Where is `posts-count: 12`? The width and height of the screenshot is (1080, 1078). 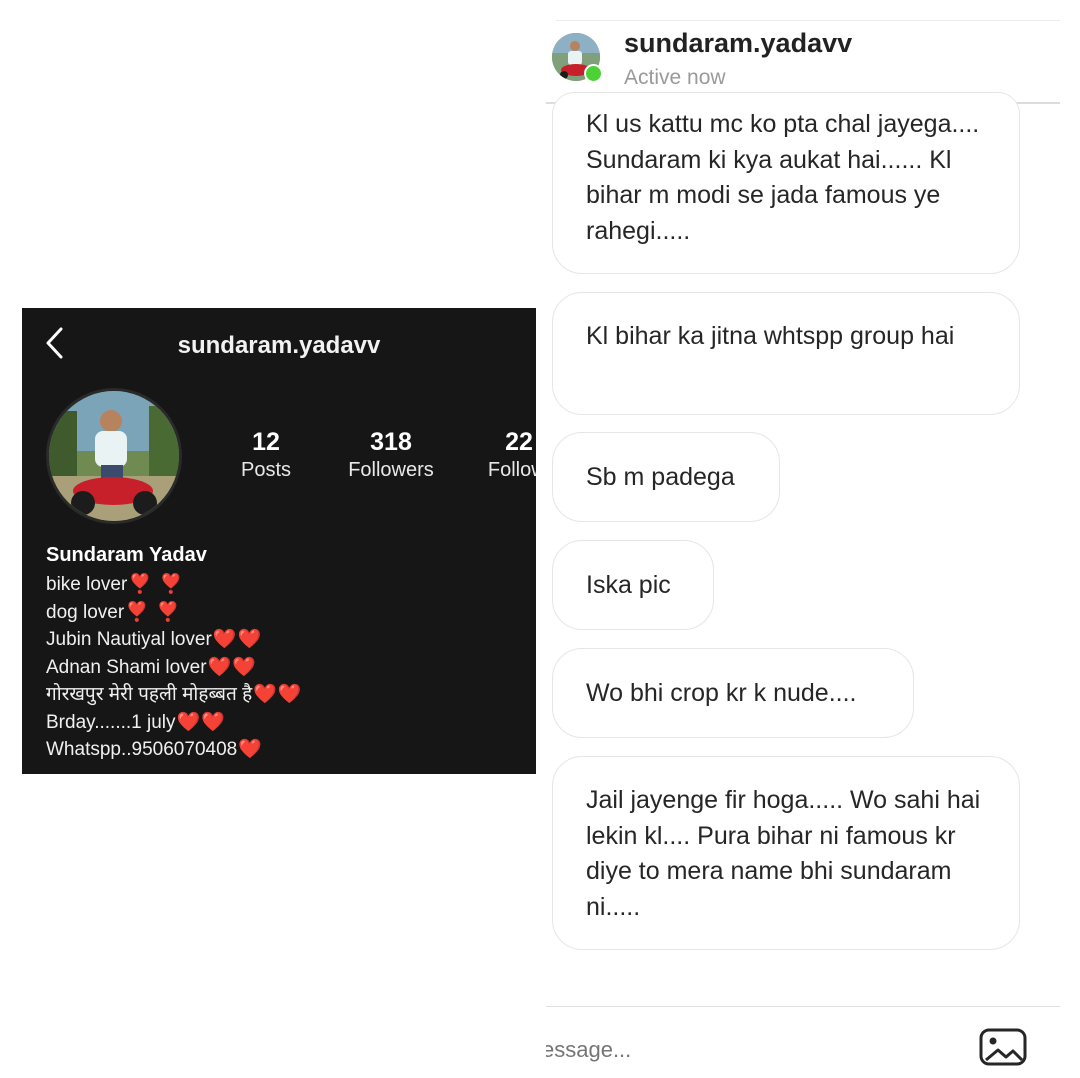
posts-count: 12 is located at coordinates (266, 442).